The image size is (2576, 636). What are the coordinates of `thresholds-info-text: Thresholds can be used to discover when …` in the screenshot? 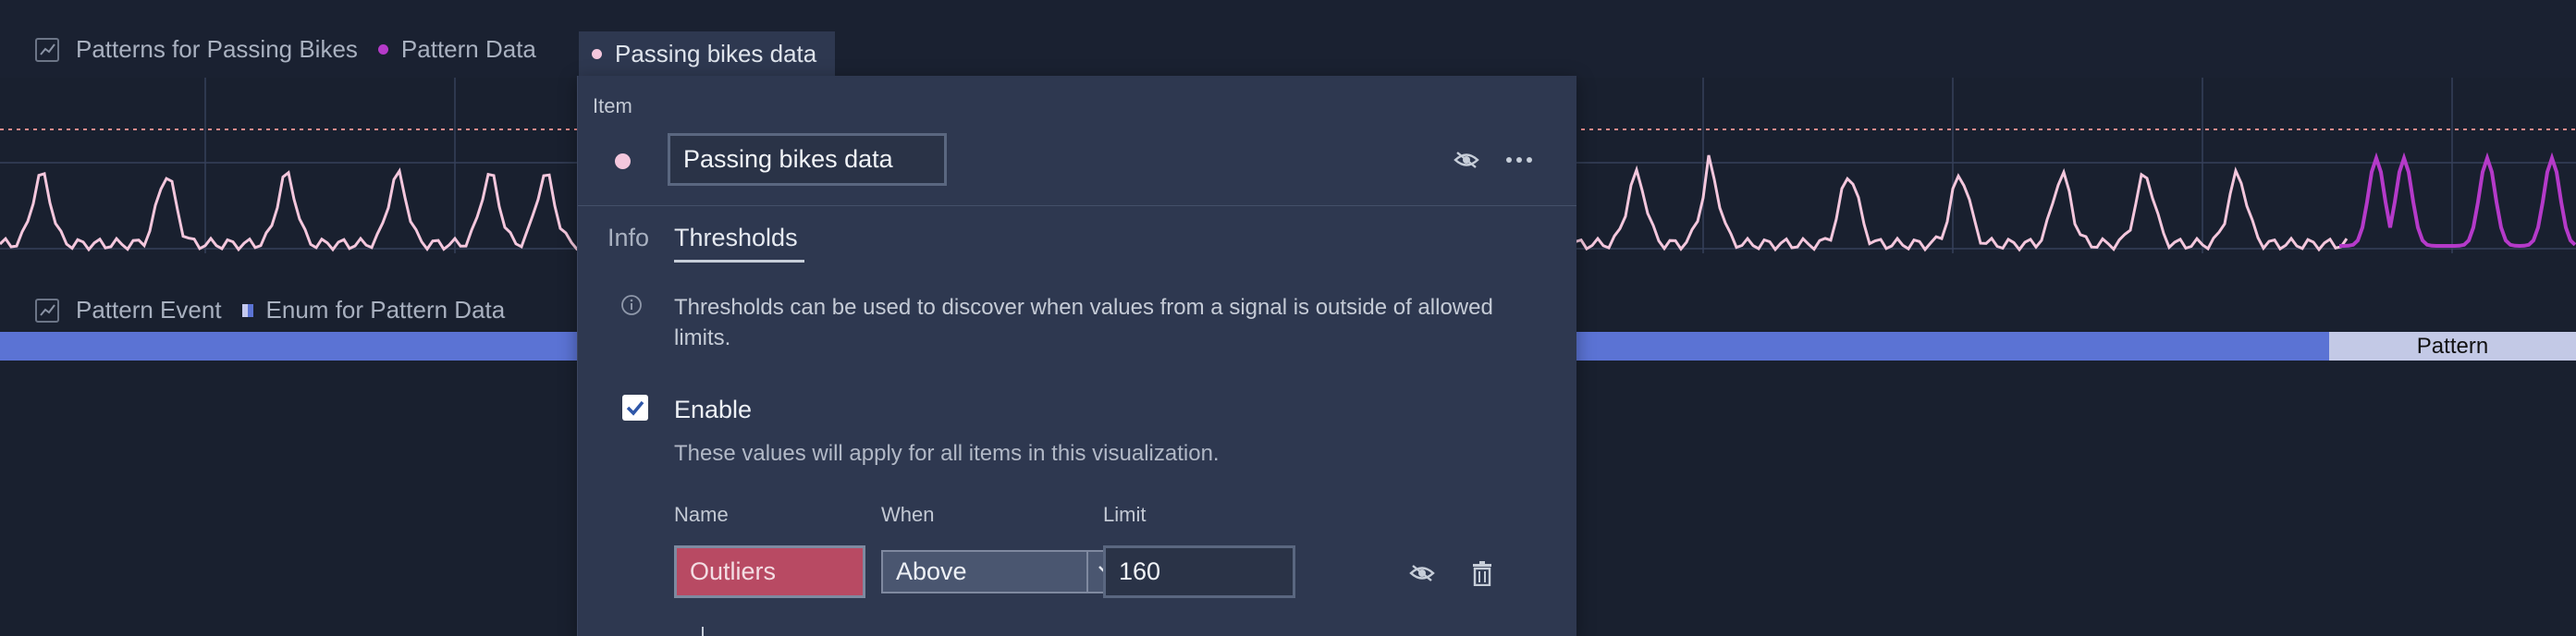 It's located at (1083, 322).